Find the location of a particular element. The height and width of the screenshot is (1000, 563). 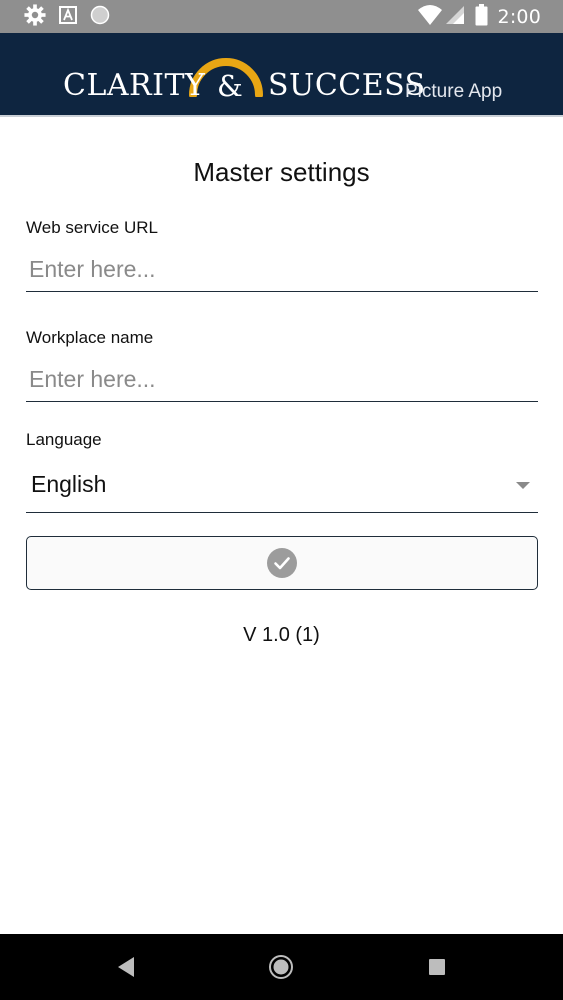

workplace-name-label: Workplace name is located at coordinates (90, 337).